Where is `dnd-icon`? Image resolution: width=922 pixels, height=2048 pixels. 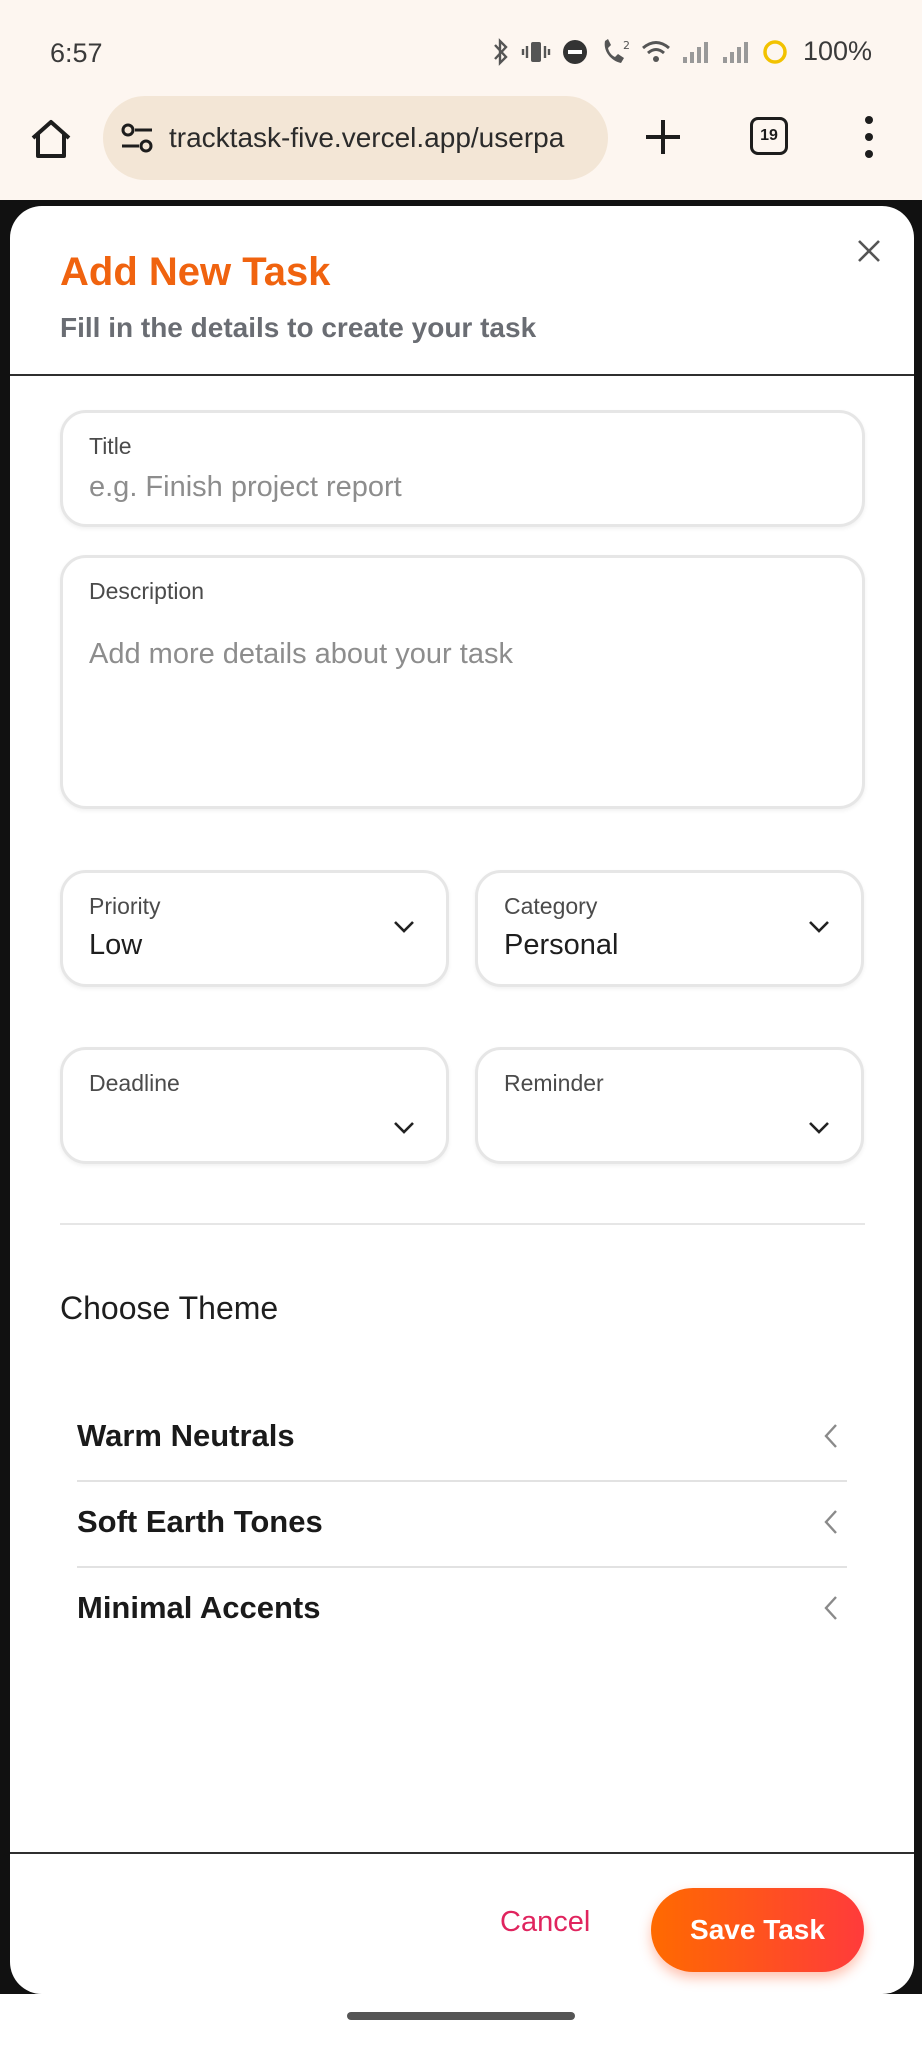 dnd-icon is located at coordinates (574, 51).